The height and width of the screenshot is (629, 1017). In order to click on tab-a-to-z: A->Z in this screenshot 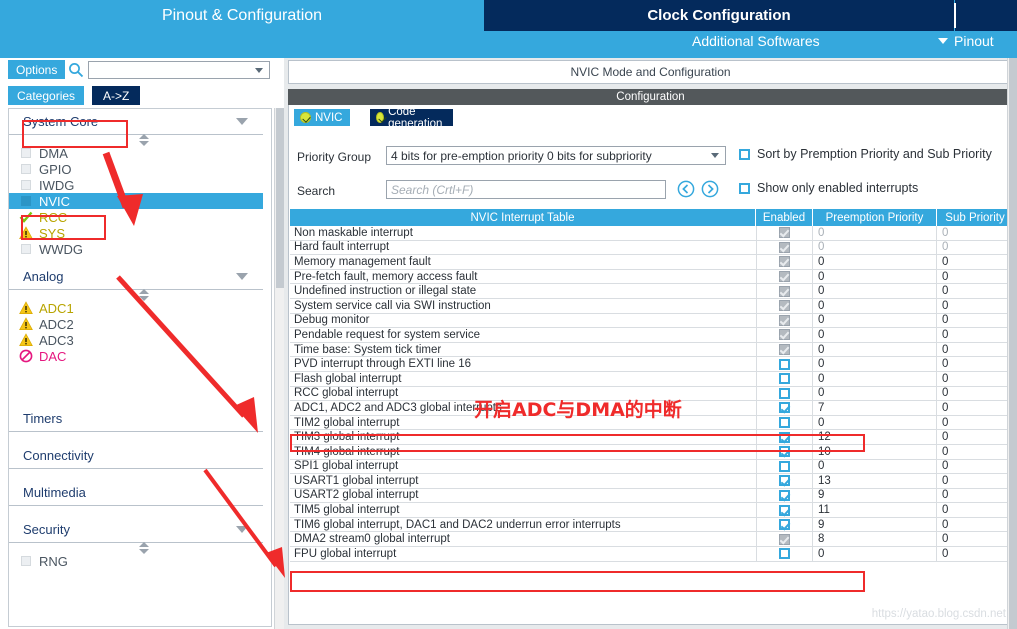, I will do `click(116, 95)`.